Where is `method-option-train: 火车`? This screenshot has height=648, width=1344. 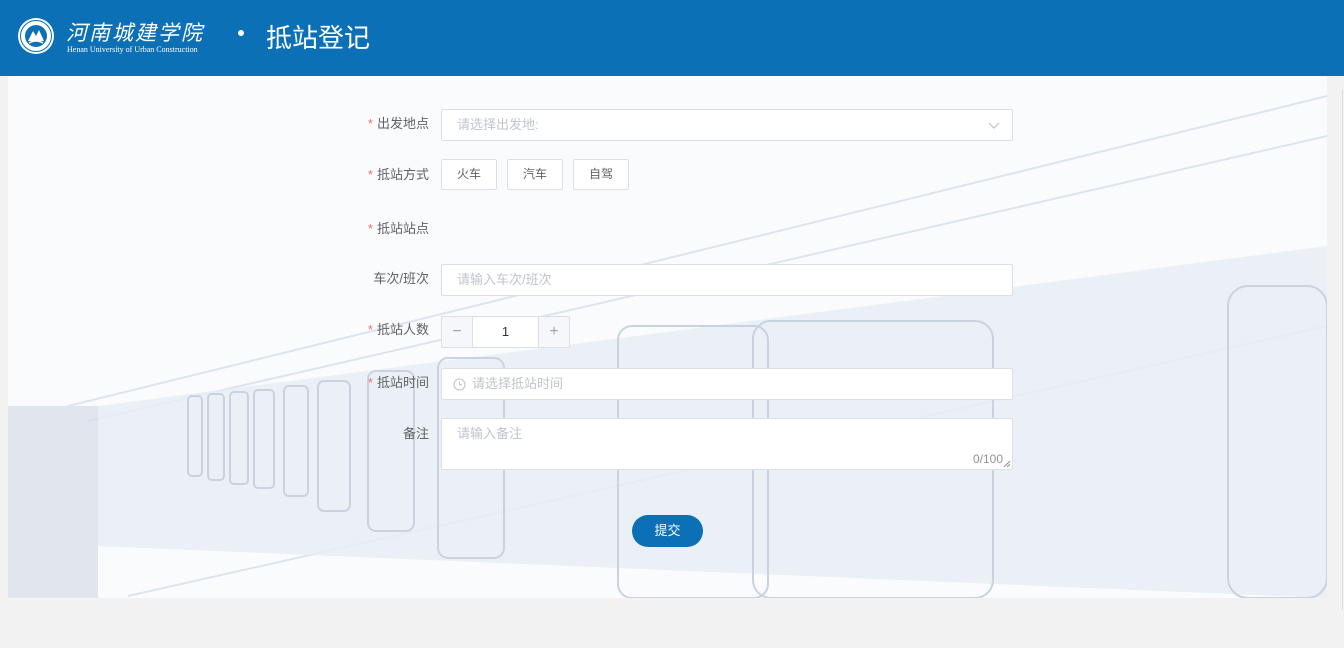 method-option-train: 火车 is located at coordinates (469, 174).